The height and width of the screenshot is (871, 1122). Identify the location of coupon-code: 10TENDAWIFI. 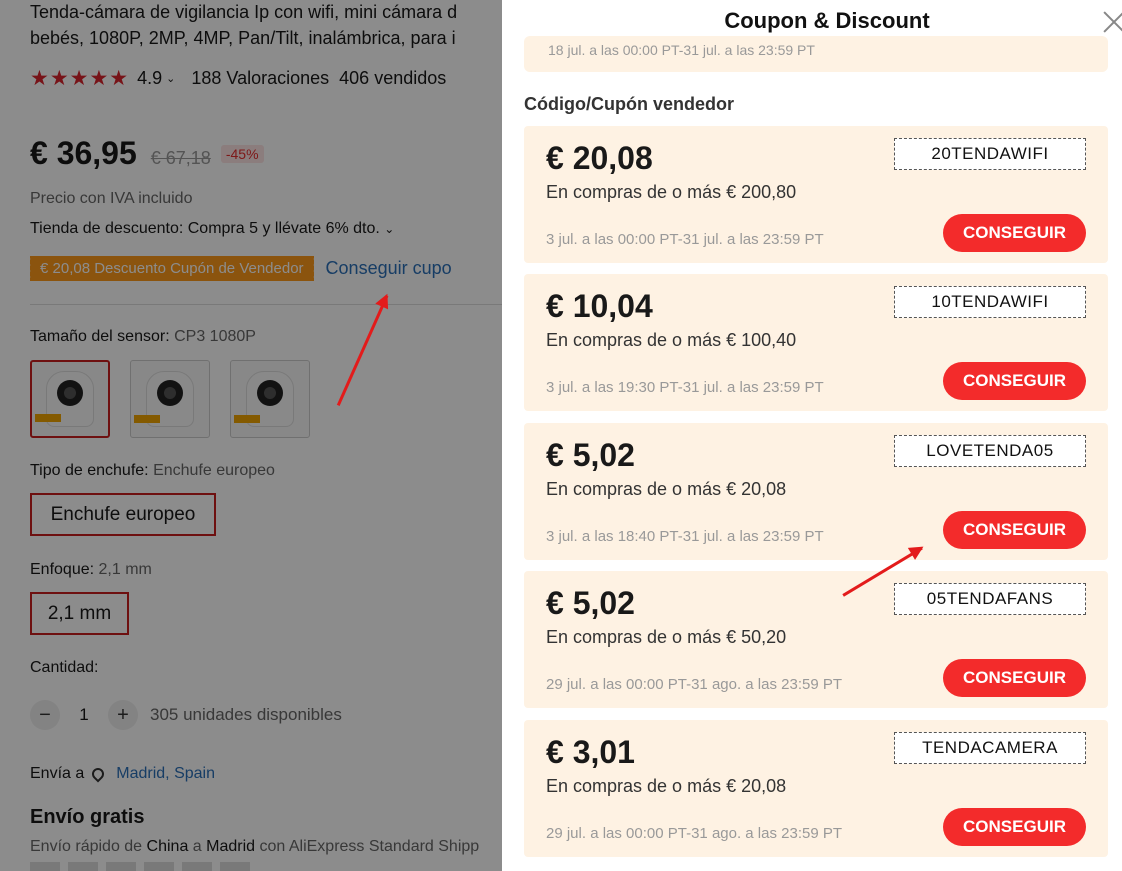
(990, 302).